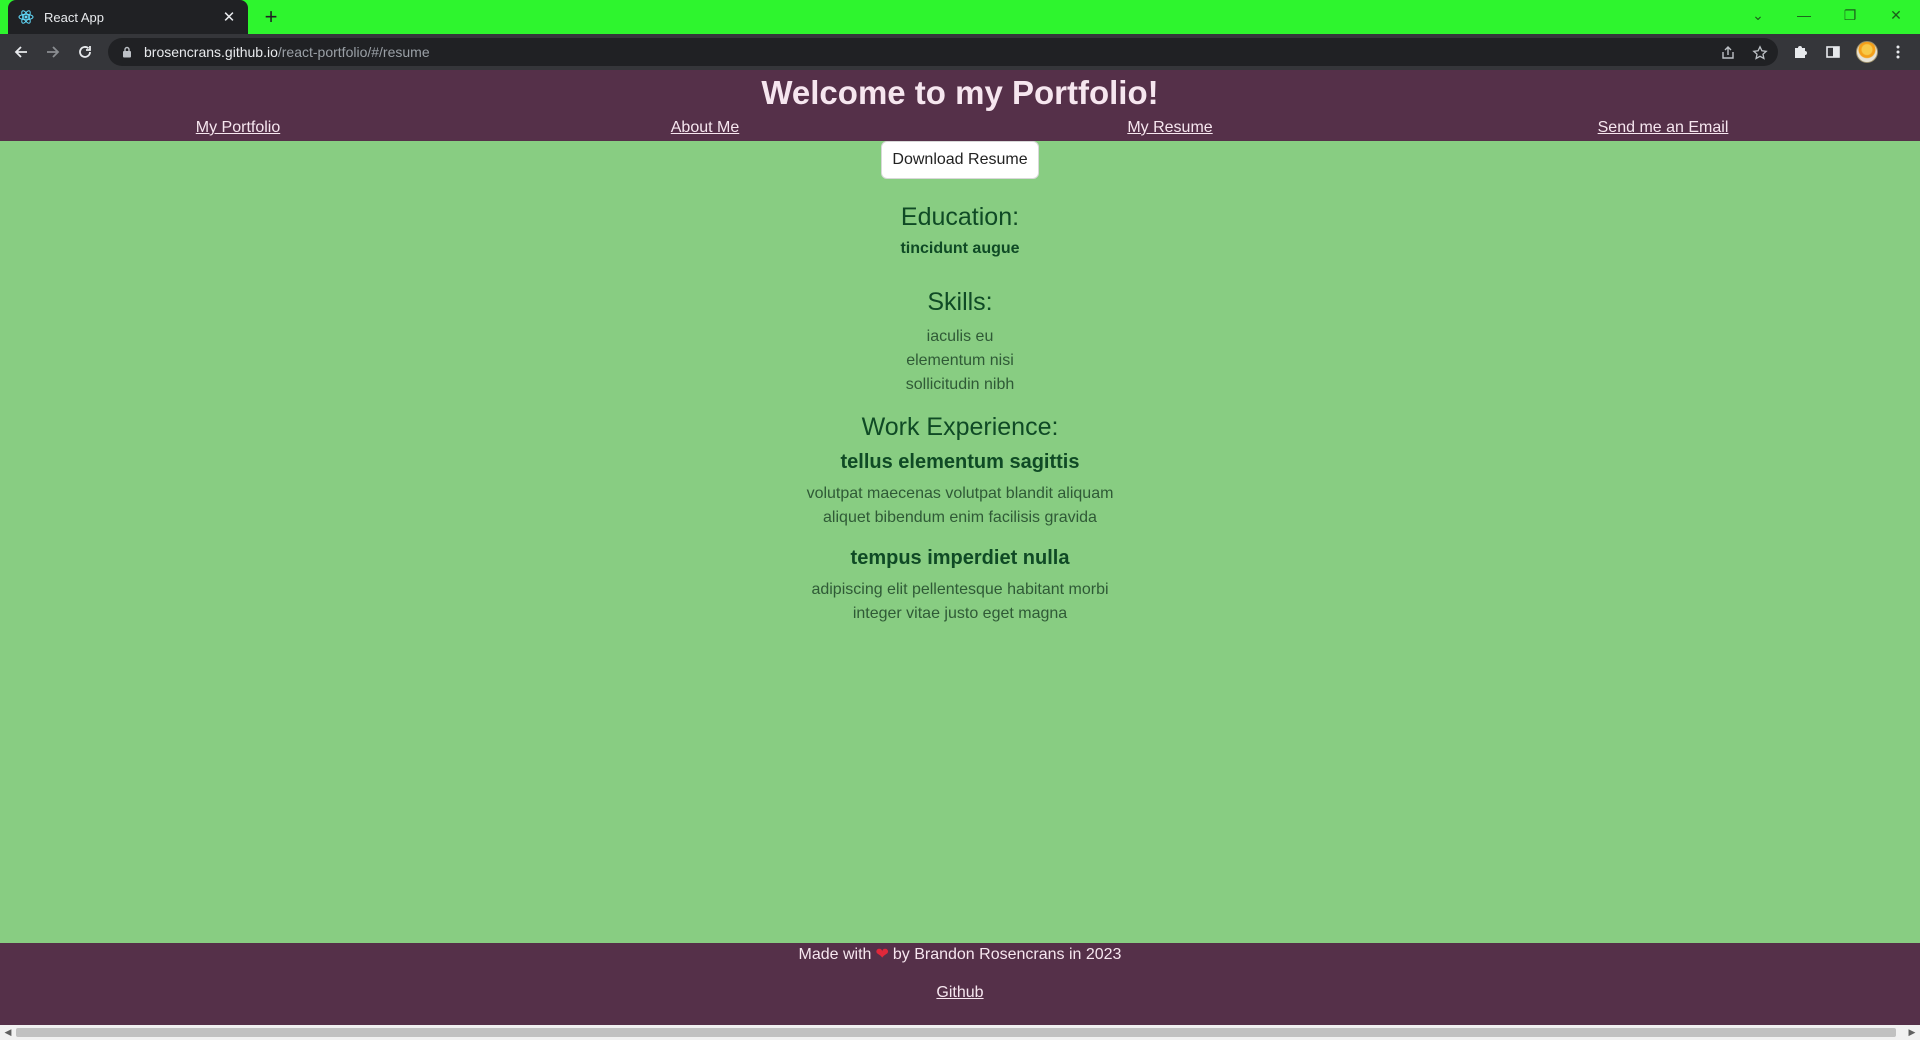 The image size is (1920, 1040). Describe the element at coordinates (960, 92) in the screenshot. I see `page-title: Welcome to my Portfolio!` at that location.